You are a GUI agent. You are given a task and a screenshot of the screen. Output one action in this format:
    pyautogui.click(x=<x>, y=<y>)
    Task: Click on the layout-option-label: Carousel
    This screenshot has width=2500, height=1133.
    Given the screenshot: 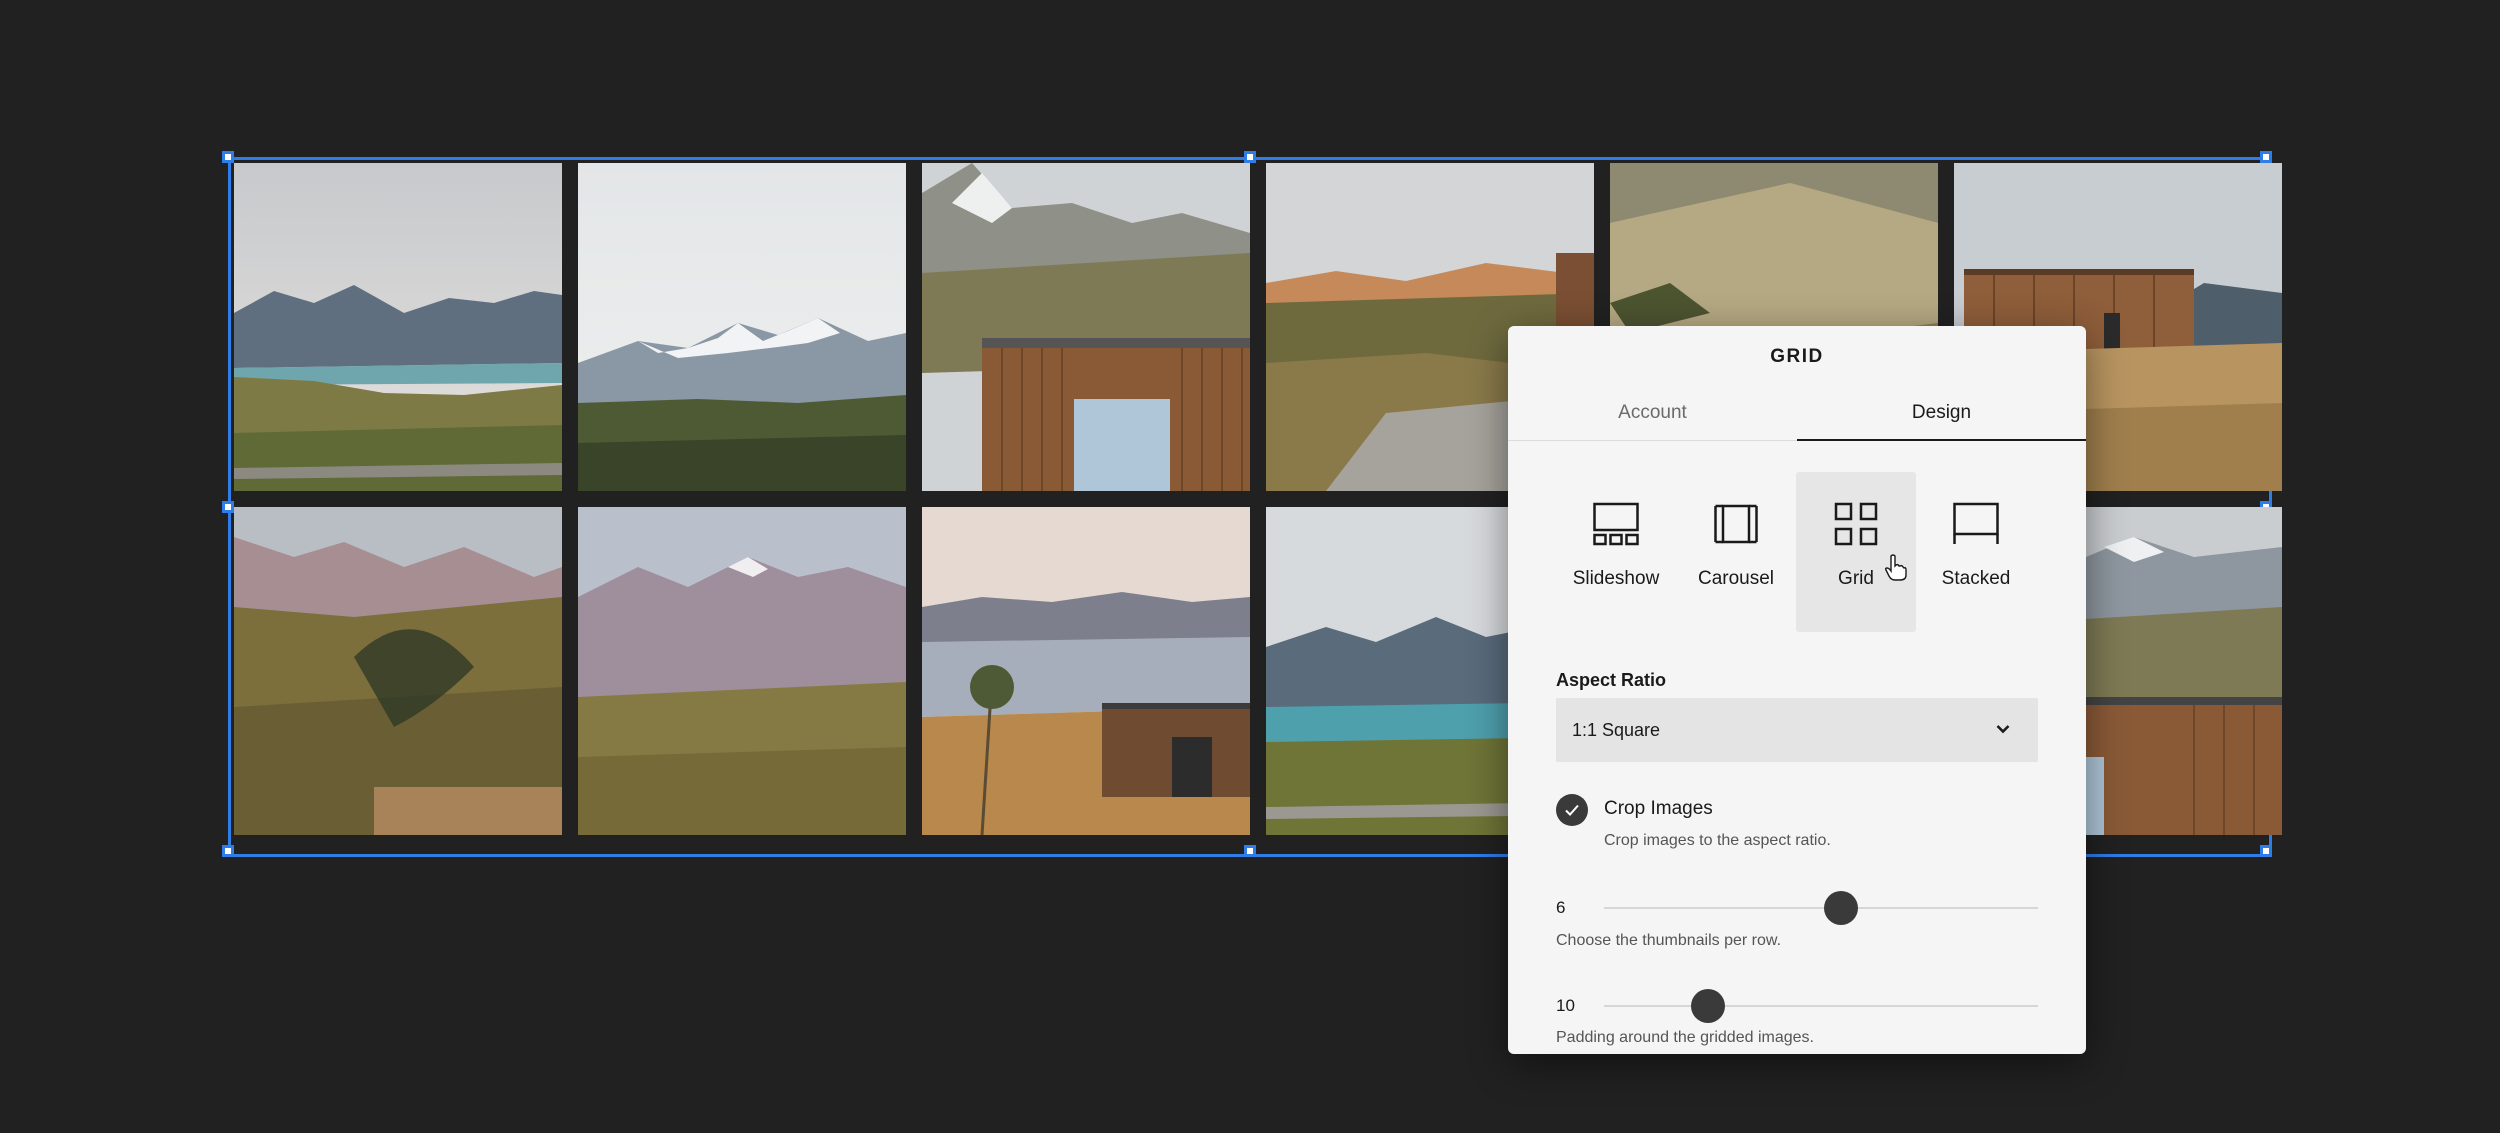 What is the action you would take?
    pyautogui.click(x=1736, y=578)
    